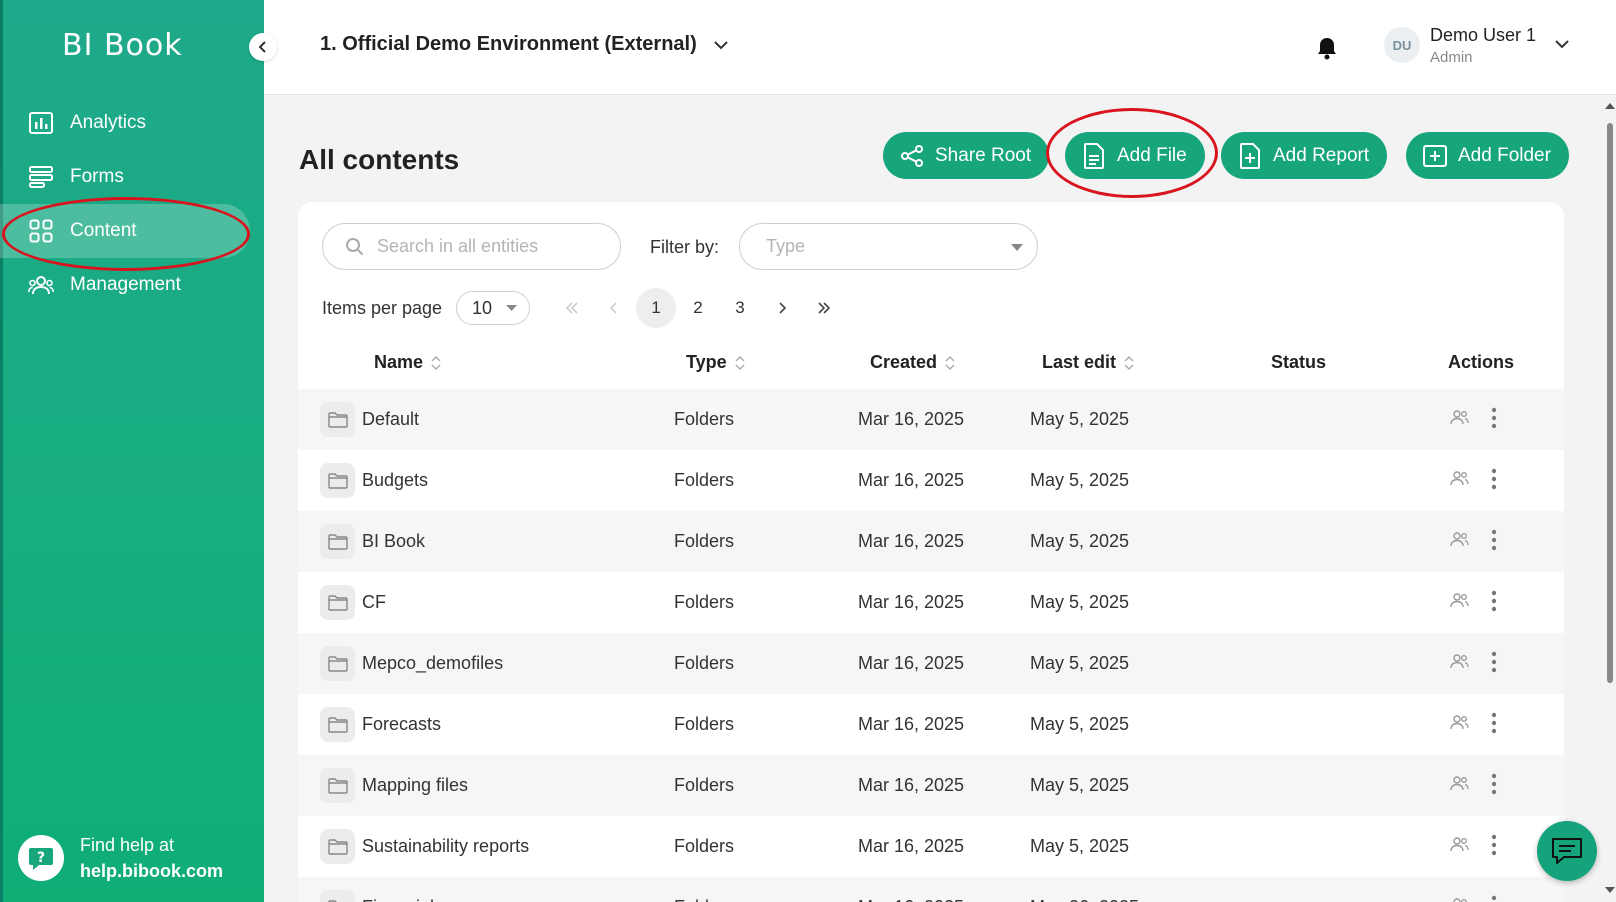  I want to click on column-header-type: Type, so click(715, 362).